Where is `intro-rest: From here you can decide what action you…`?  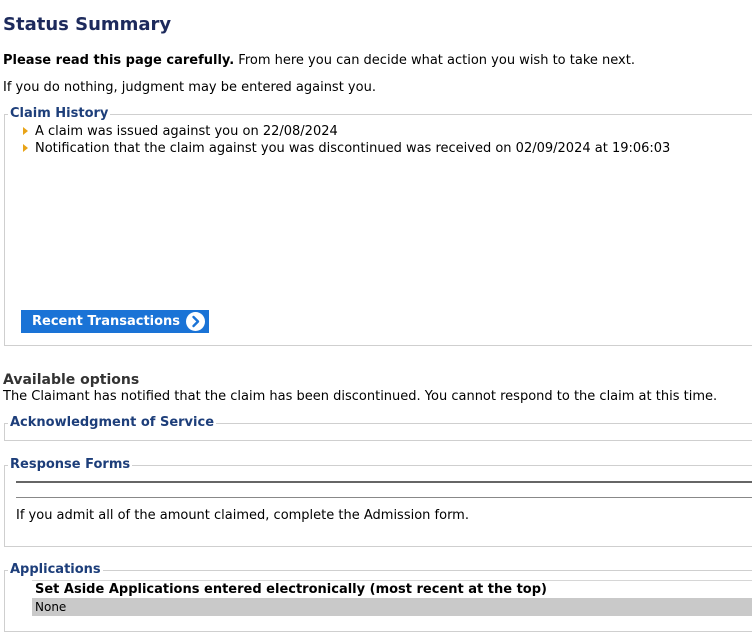
intro-rest: From here you can decide what action you… is located at coordinates (434, 60).